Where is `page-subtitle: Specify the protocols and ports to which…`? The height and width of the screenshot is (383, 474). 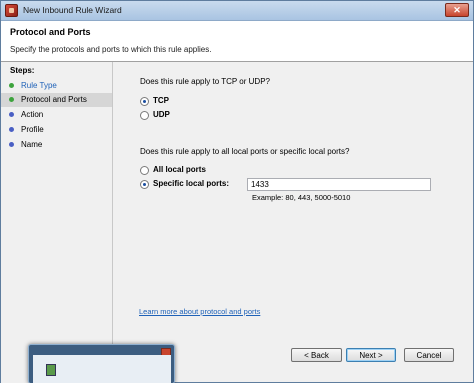
page-subtitle: Specify the protocols and ports to which… is located at coordinates (111, 49).